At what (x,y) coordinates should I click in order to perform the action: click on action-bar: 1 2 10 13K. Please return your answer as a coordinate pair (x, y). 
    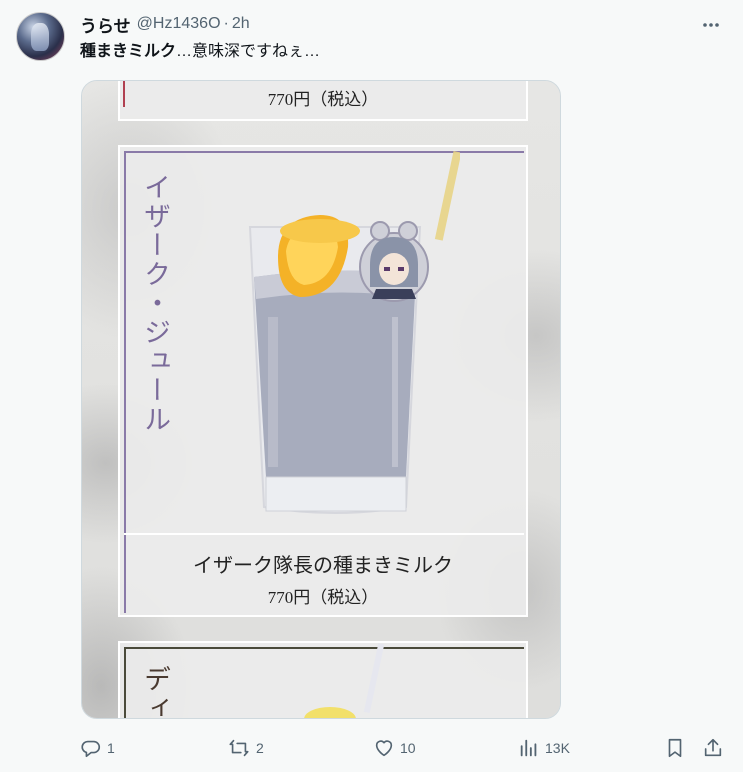
    Looking at the image, I should click on (405, 748).